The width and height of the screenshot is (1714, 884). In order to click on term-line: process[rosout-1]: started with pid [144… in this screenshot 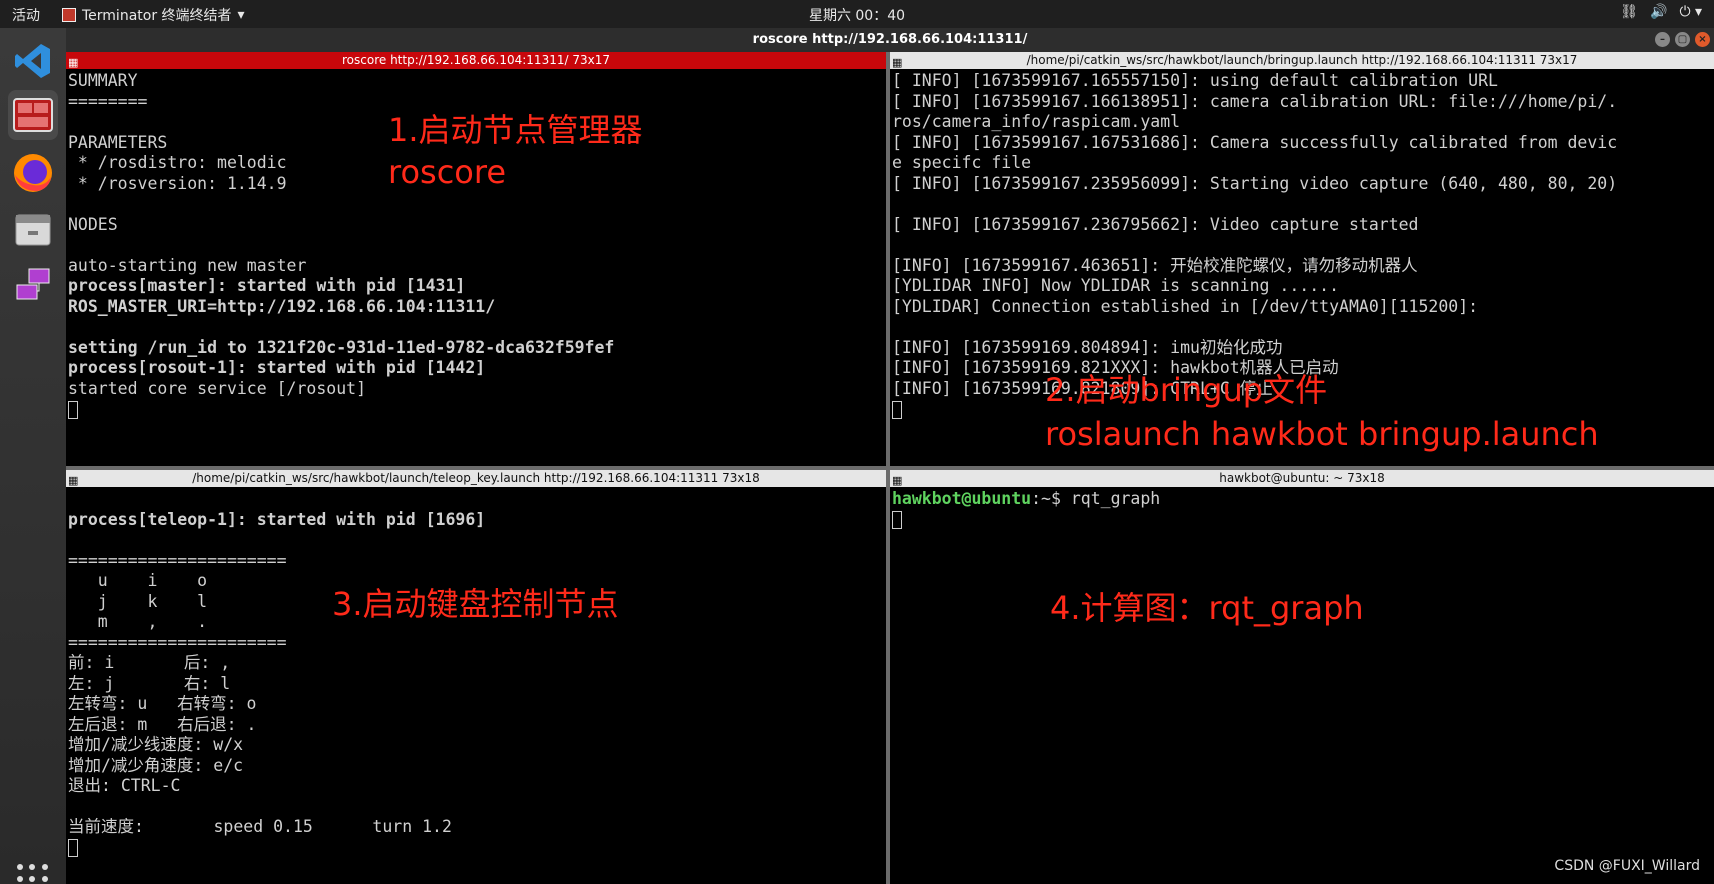, I will do `click(277, 367)`.